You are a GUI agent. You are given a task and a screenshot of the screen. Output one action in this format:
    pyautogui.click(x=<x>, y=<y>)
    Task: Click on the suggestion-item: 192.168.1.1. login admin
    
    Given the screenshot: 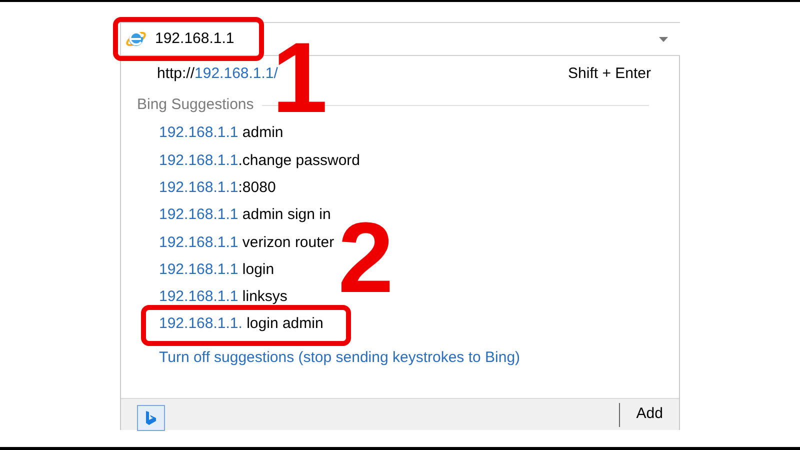 What is the action you would take?
    pyautogui.click(x=241, y=324)
    